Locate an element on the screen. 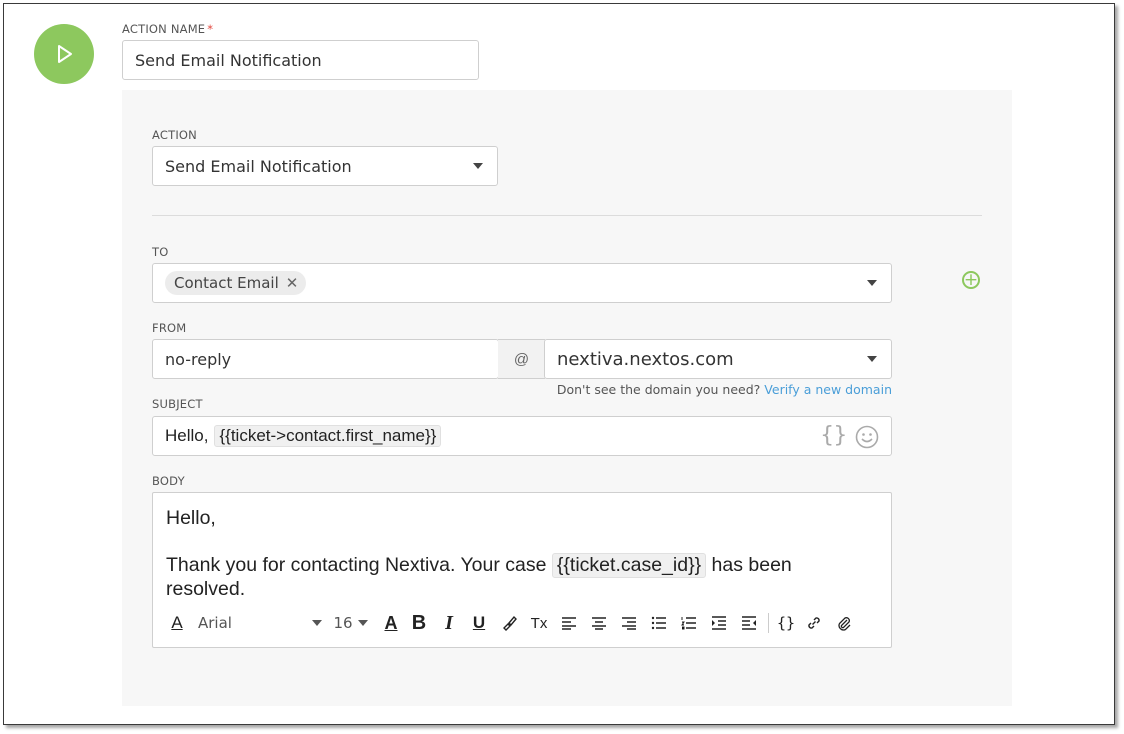 The image size is (1124, 734). from-label: FROM is located at coordinates (169, 328).